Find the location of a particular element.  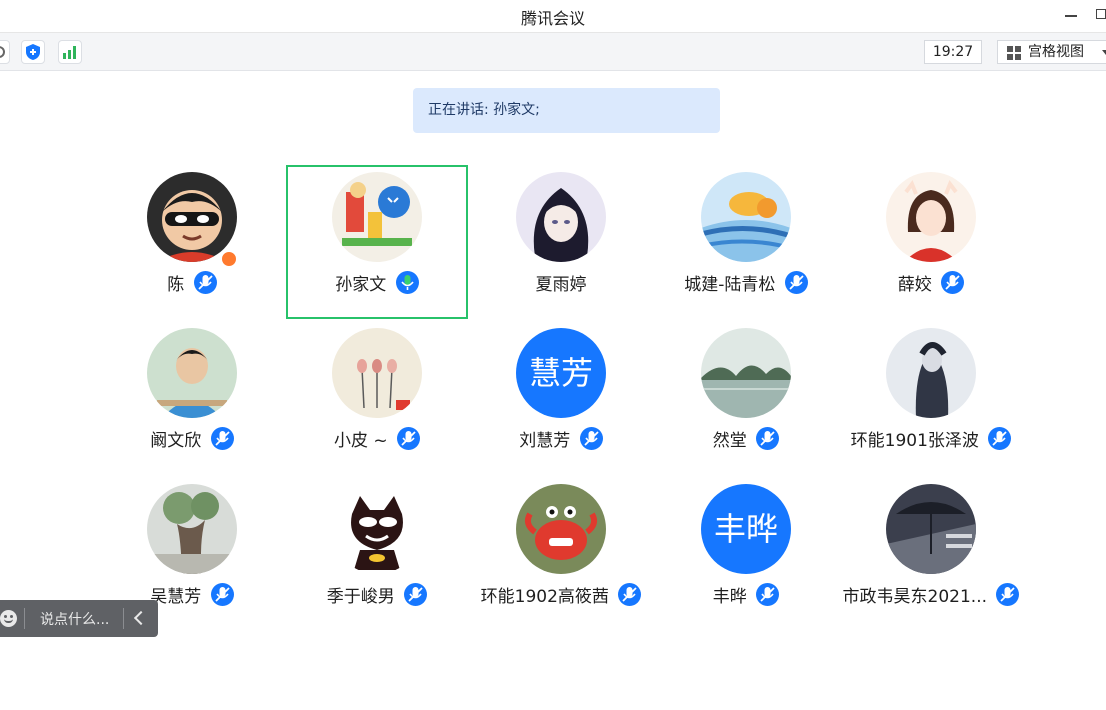

participant-tile: 慧芳 刘慧芳 is located at coordinates (561, 395).